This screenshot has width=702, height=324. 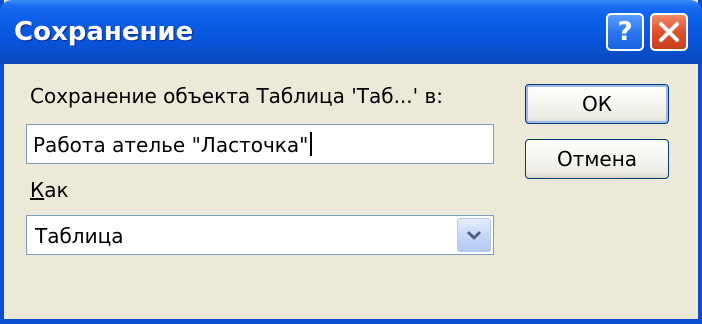 I want to click on object-name-input: Работа ателье "Ласточка", so click(x=260, y=144).